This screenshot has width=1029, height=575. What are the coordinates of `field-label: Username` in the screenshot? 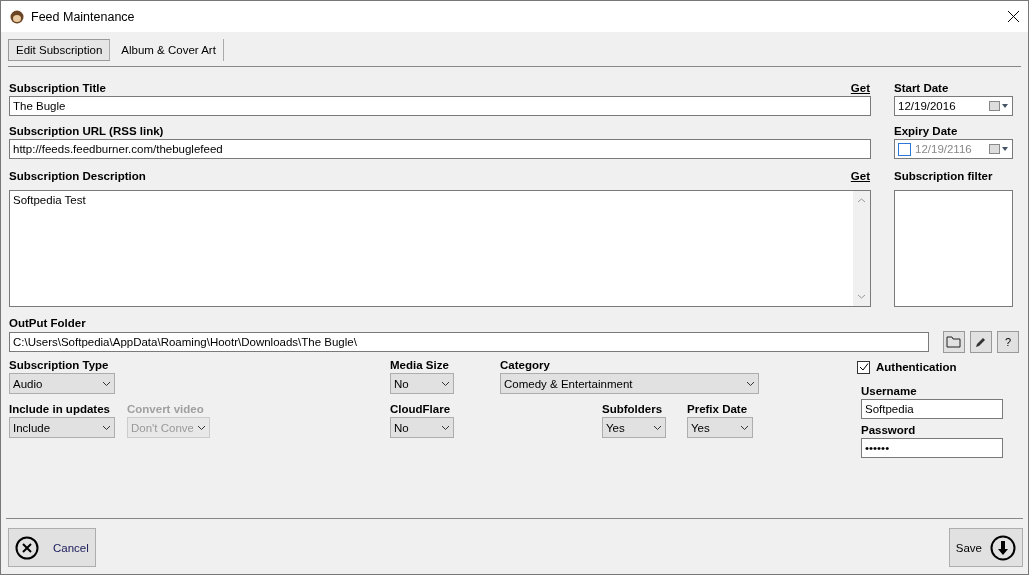 It's located at (889, 391).